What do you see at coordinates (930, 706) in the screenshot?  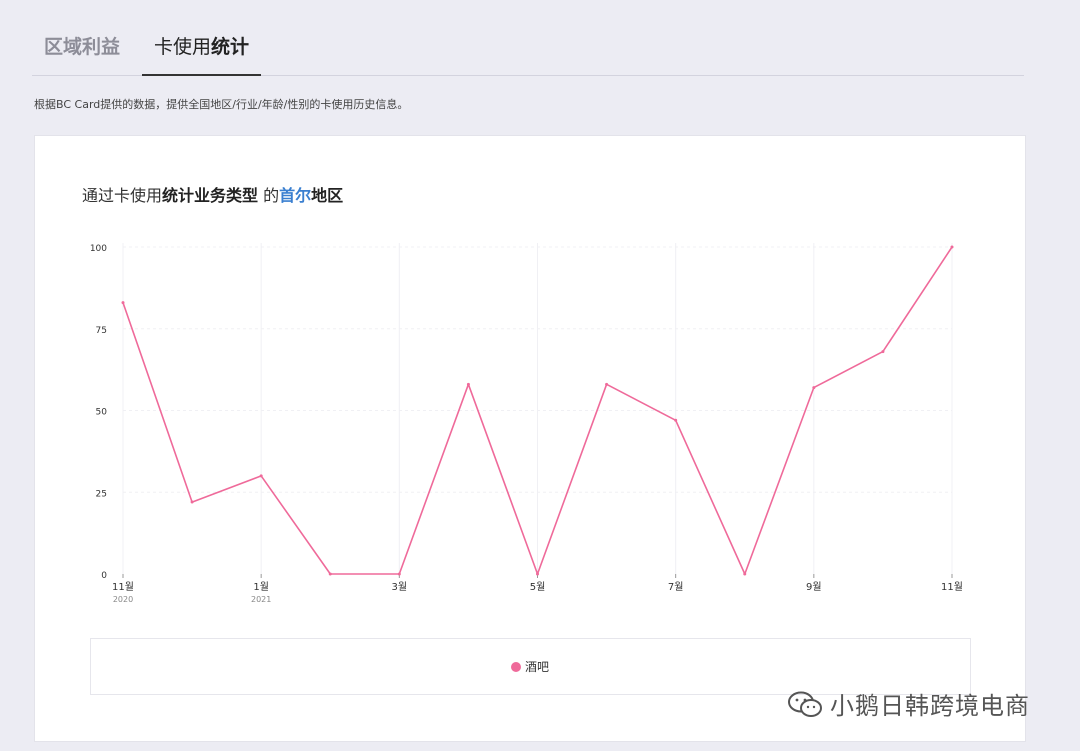 I see `watermark-text: 小鹅日韩跨境电商` at bounding box center [930, 706].